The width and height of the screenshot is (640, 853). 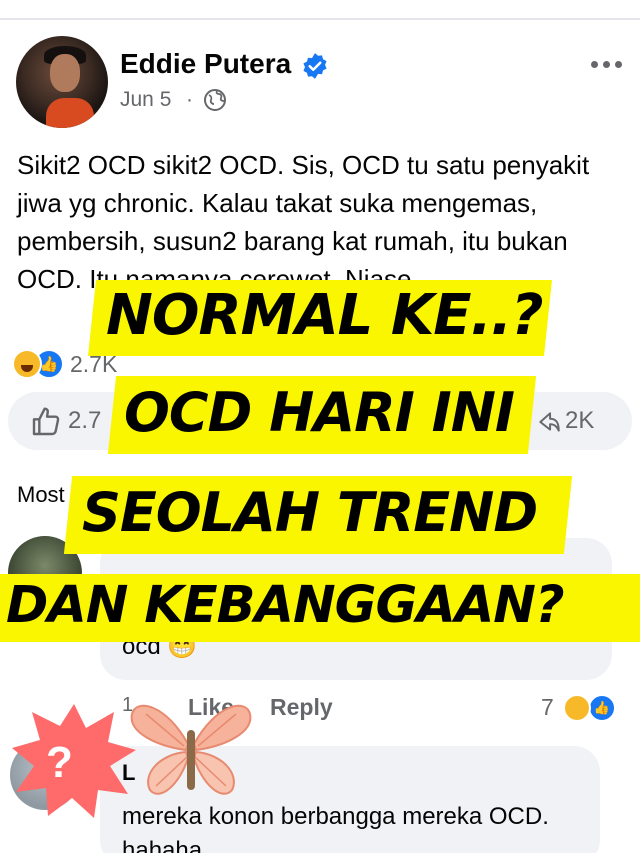 What do you see at coordinates (319, 412) in the screenshot?
I see `headline-line-2: OCD HARI INI` at bounding box center [319, 412].